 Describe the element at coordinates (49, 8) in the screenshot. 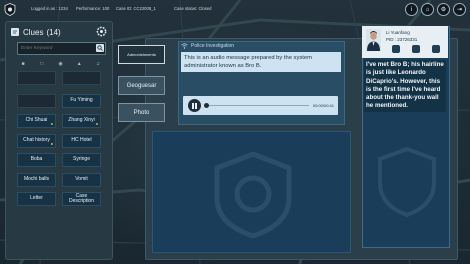

I see `logged-in-text: Logged in as : 1234` at that location.